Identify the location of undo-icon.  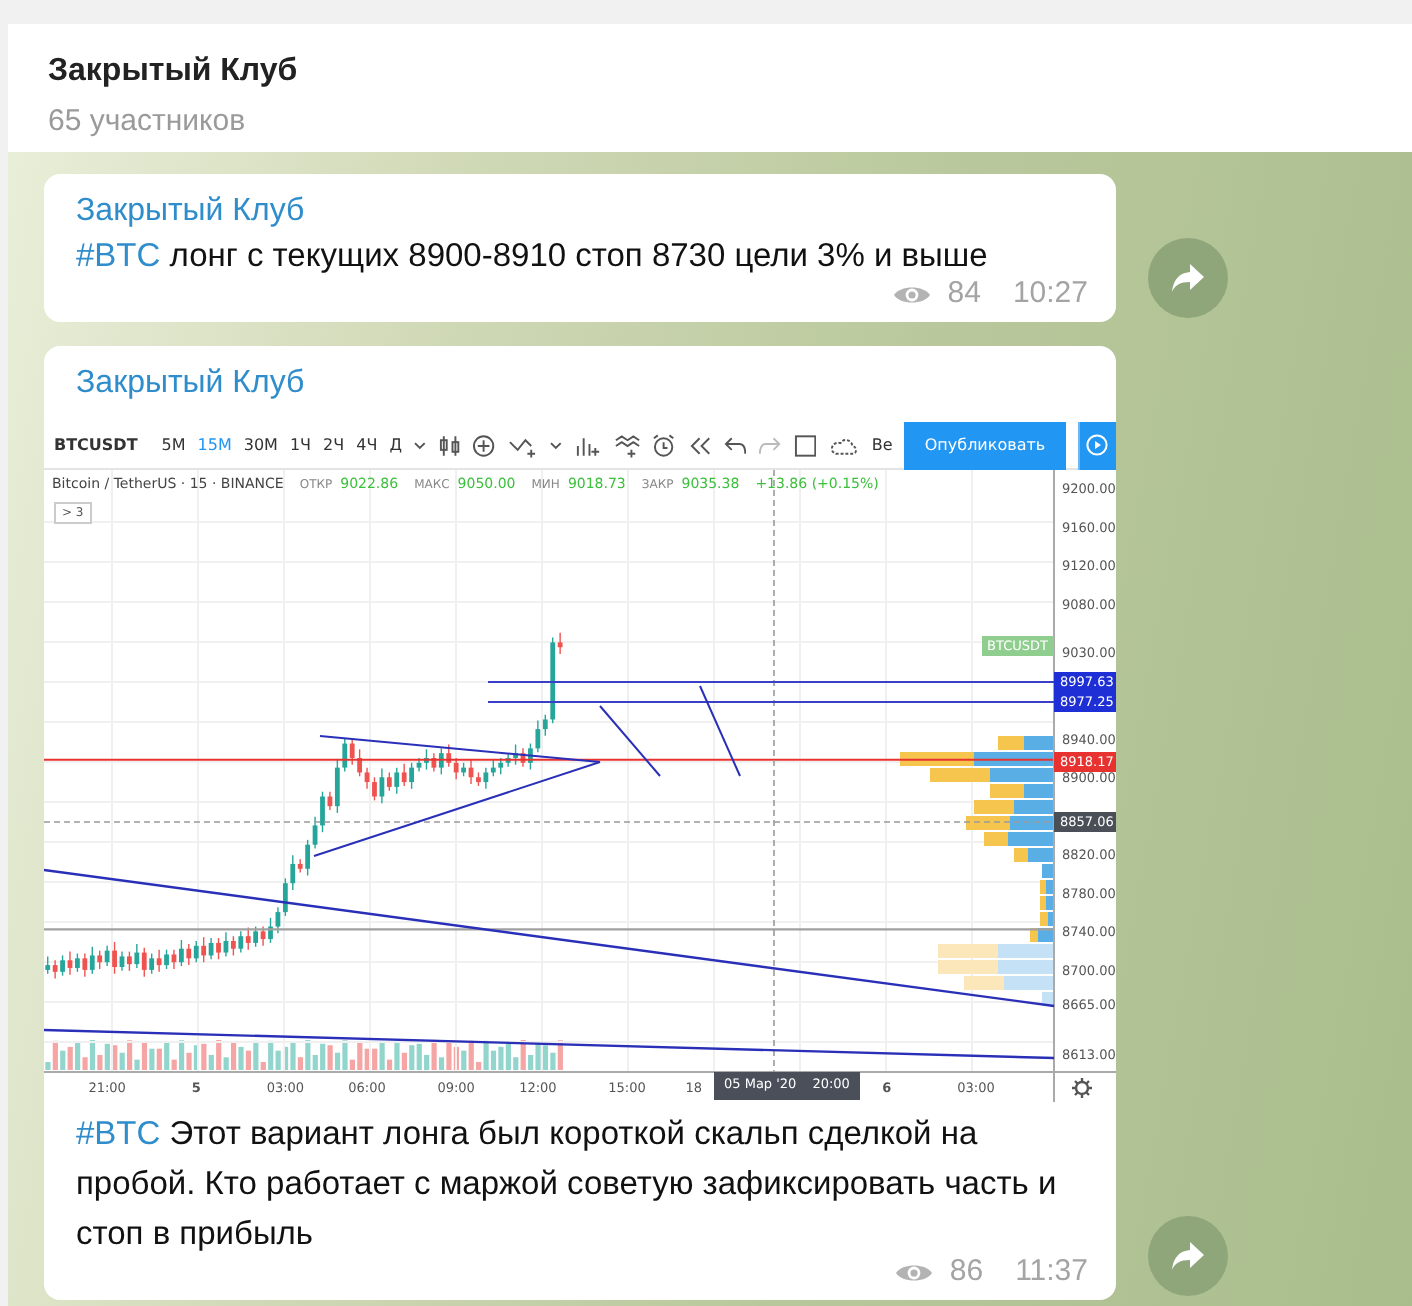
(735, 445).